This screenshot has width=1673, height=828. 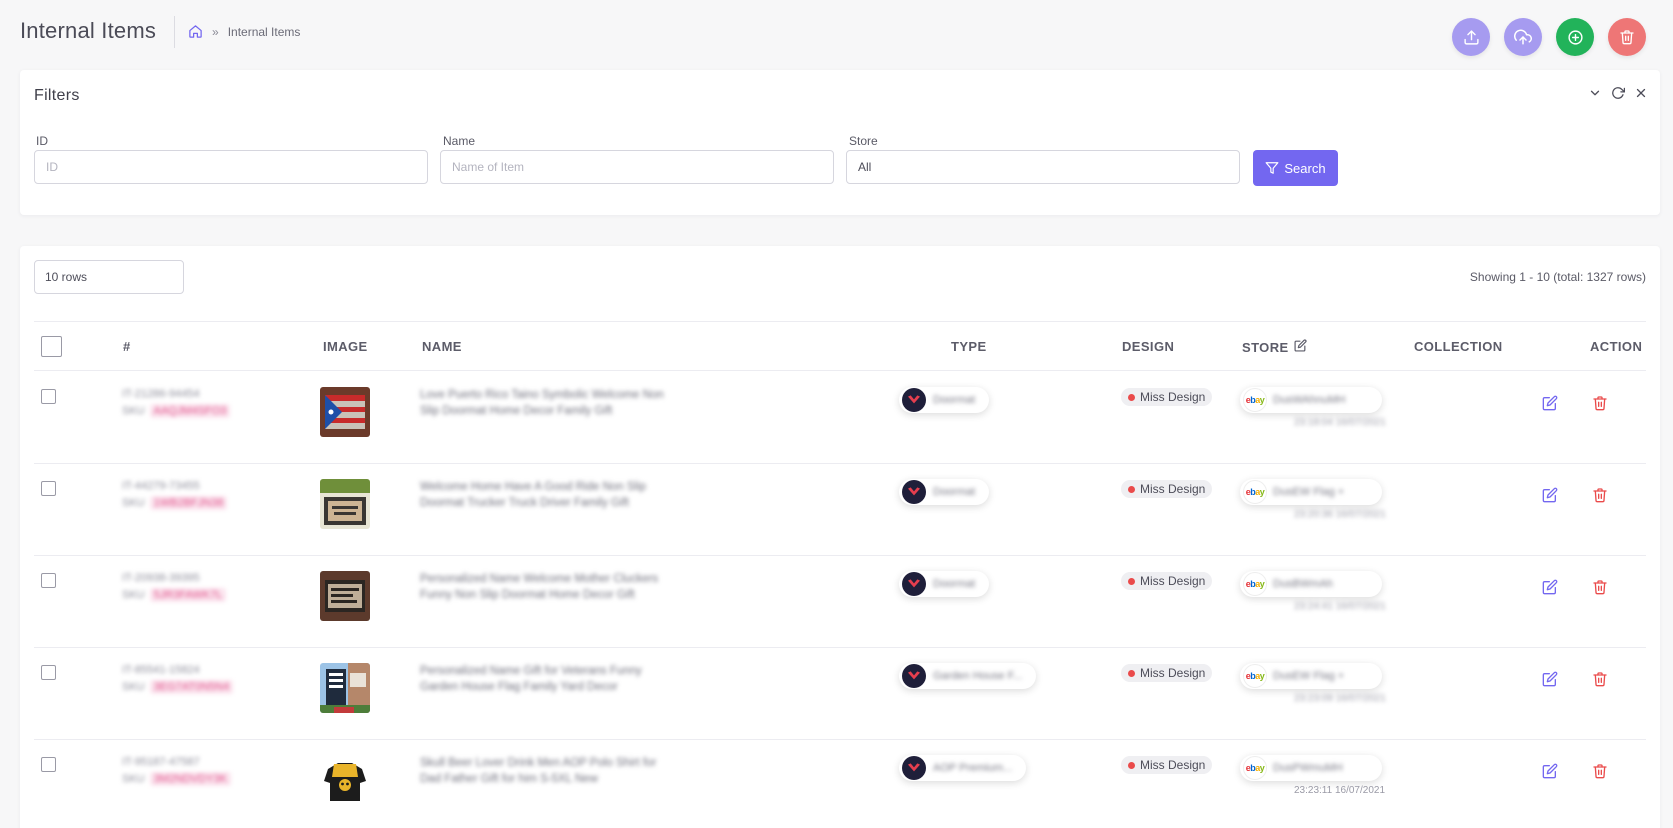 I want to click on item-sku: SKU 3EG7AT0N5N4, so click(x=197, y=687).